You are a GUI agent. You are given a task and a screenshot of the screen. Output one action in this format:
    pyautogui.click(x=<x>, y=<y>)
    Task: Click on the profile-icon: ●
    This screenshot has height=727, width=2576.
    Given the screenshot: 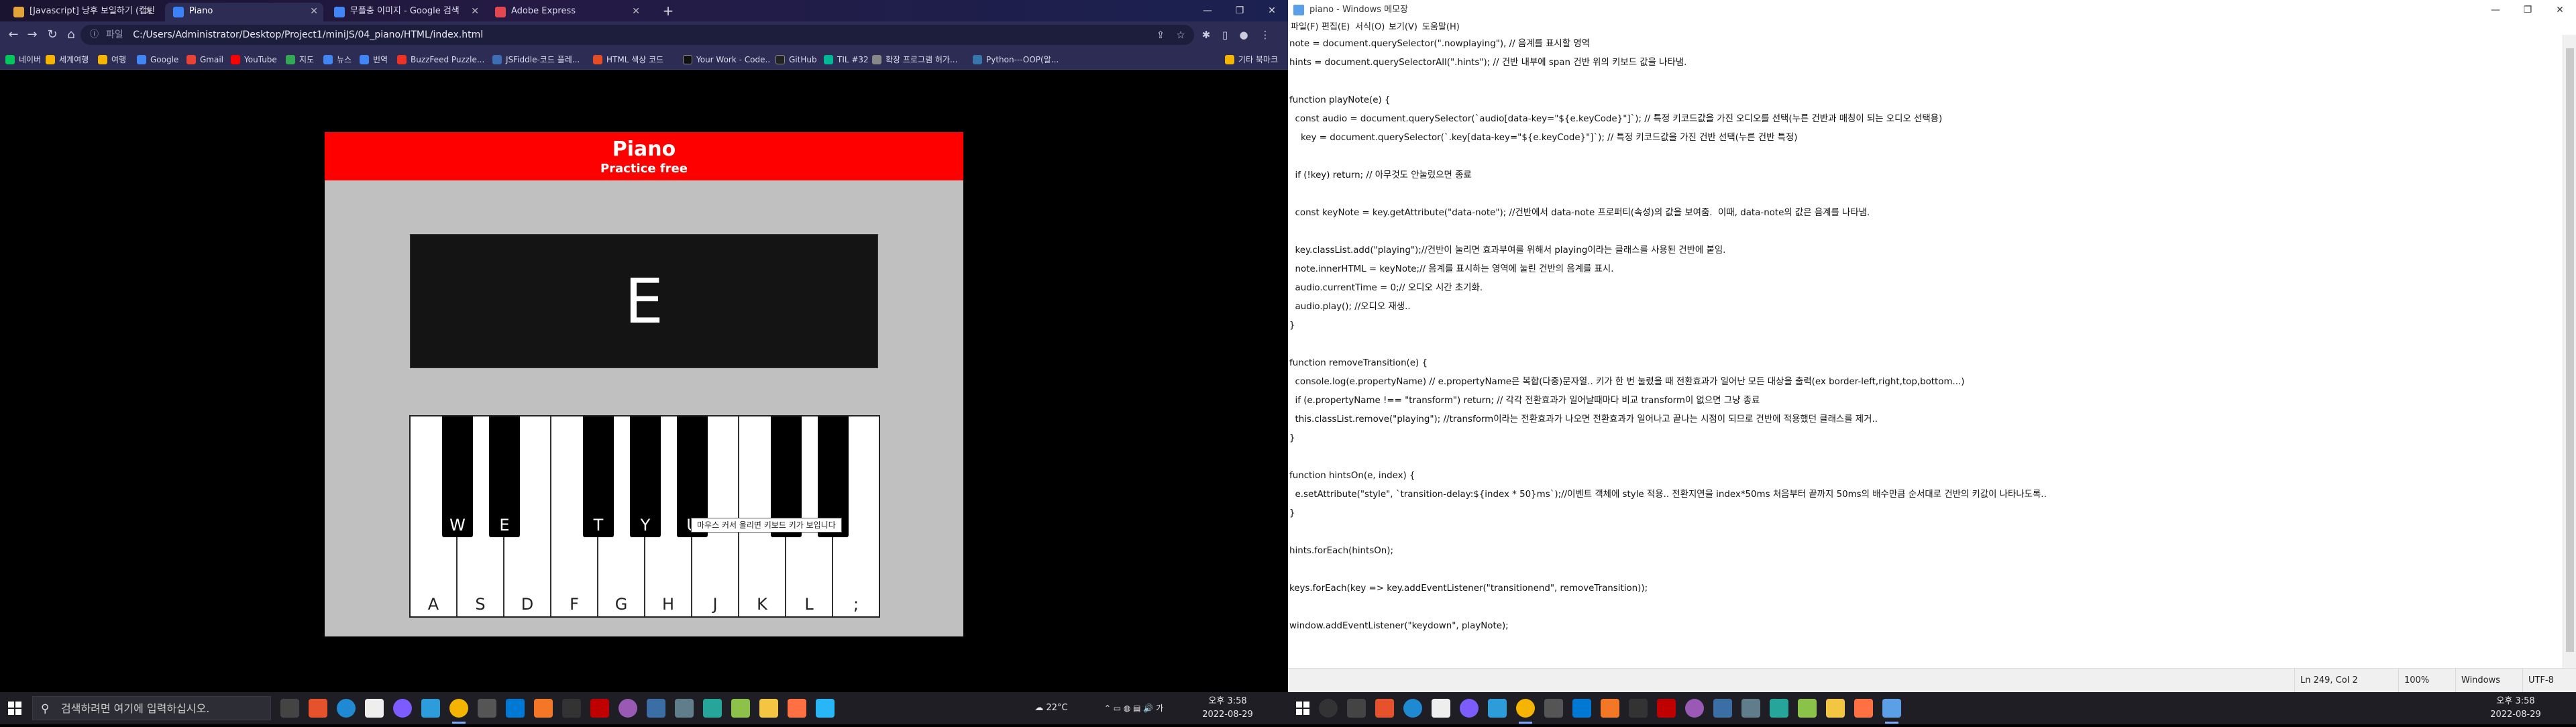 What is the action you would take?
    pyautogui.click(x=1244, y=35)
    